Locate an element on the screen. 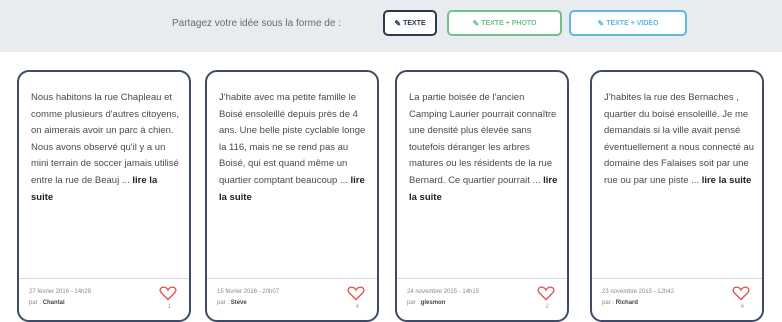 The image size is (782, 322). text-video-format-button: ✎ TEXTE + VIDÉO is located at coordinates (628, 23).